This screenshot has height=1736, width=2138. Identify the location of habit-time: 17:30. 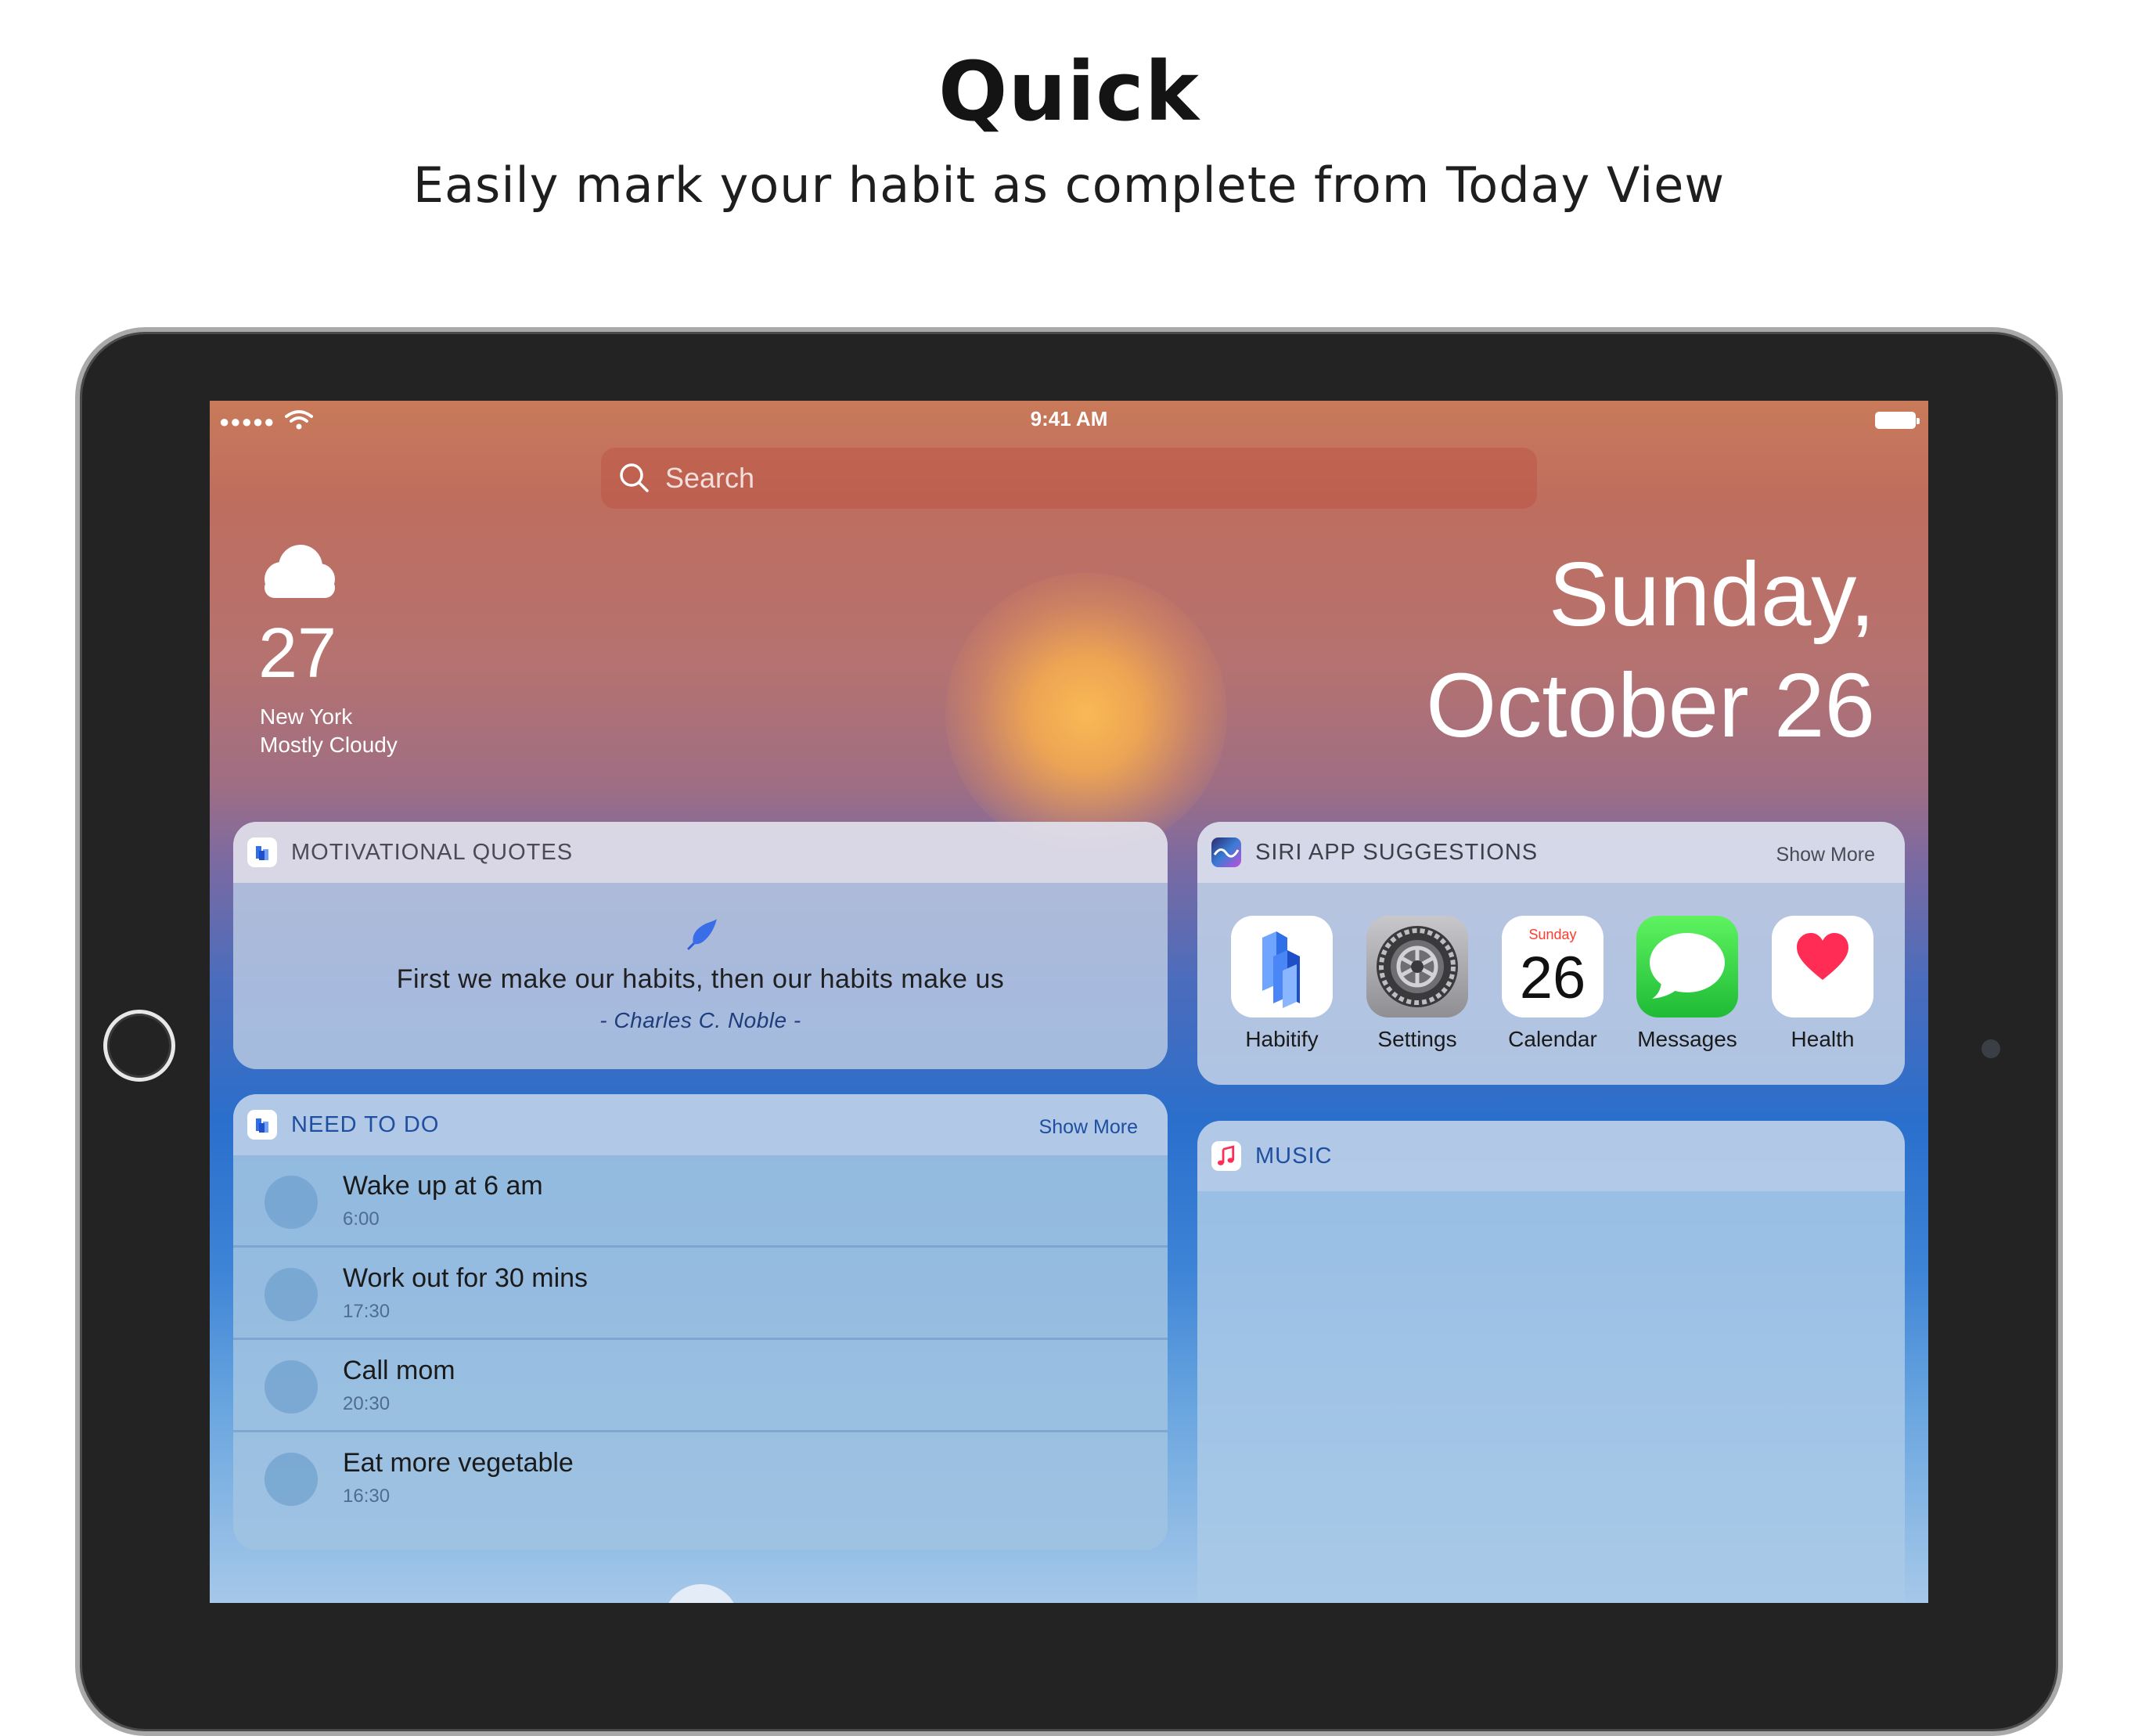
(367, 1311).